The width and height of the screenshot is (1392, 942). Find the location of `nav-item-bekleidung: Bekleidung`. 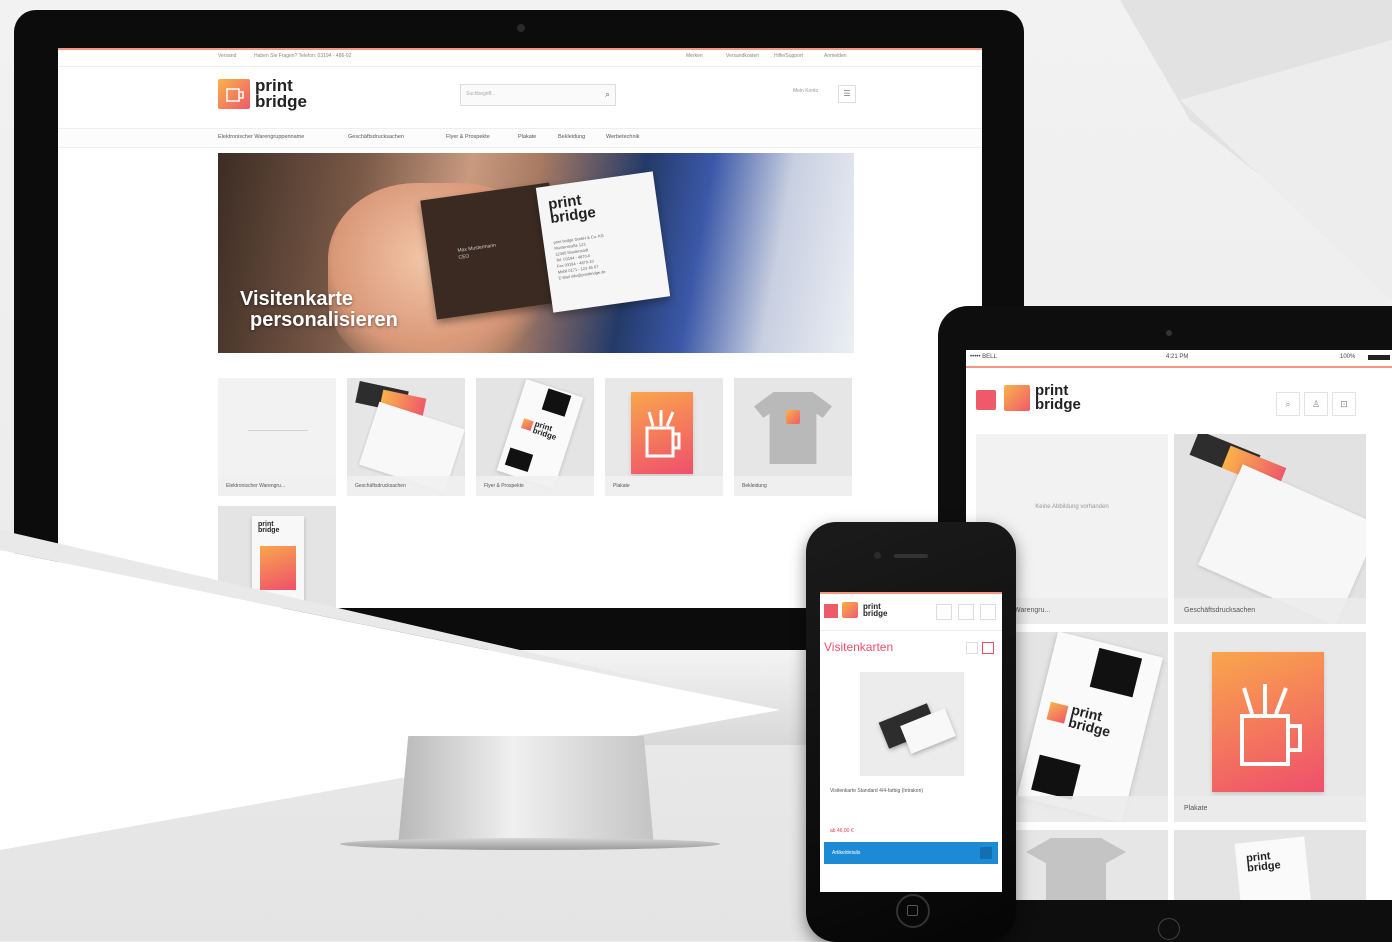

nav-item-bekleidung: Bekleidung is located at coordinates (571, 137).